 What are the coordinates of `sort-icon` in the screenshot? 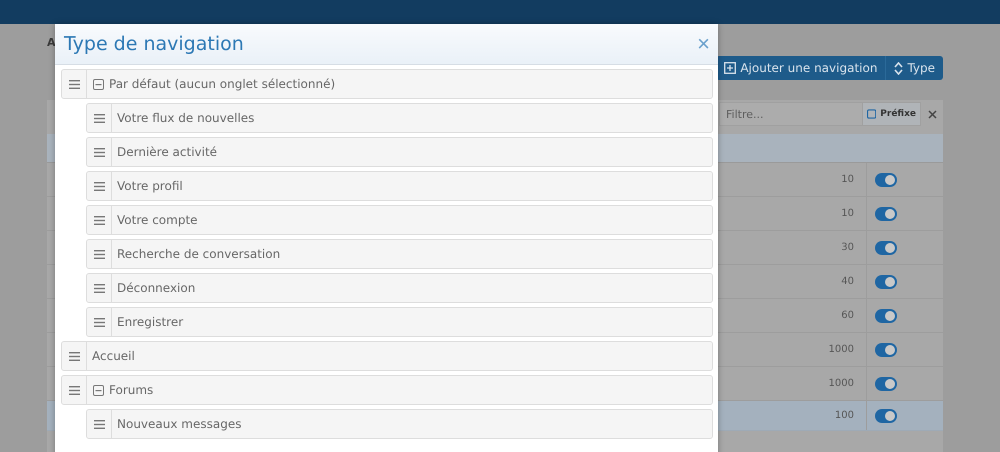 It's located at (899, 68).